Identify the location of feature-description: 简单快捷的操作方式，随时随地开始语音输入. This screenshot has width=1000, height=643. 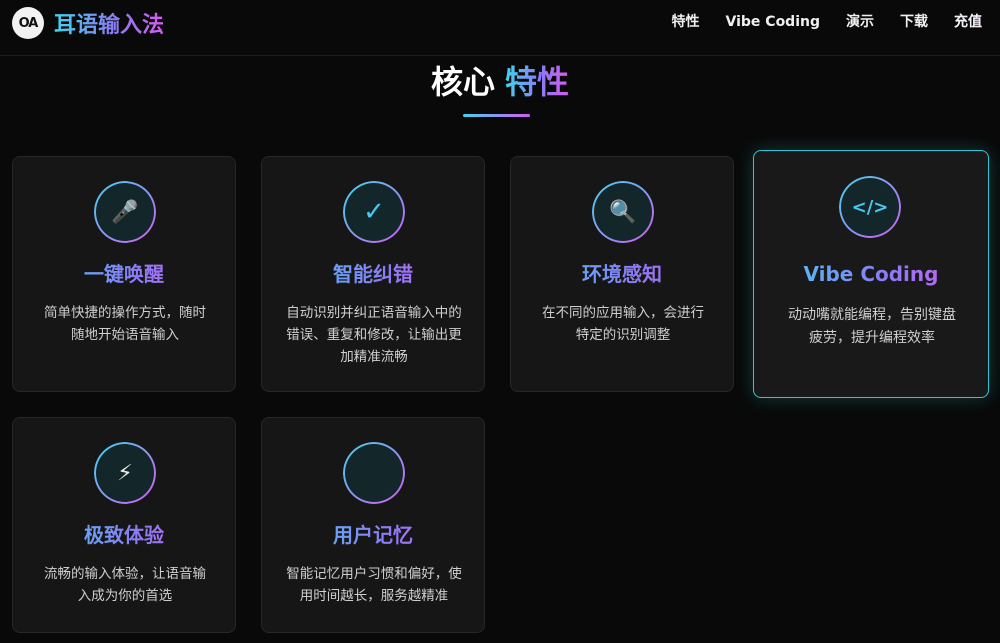
(125, 324).